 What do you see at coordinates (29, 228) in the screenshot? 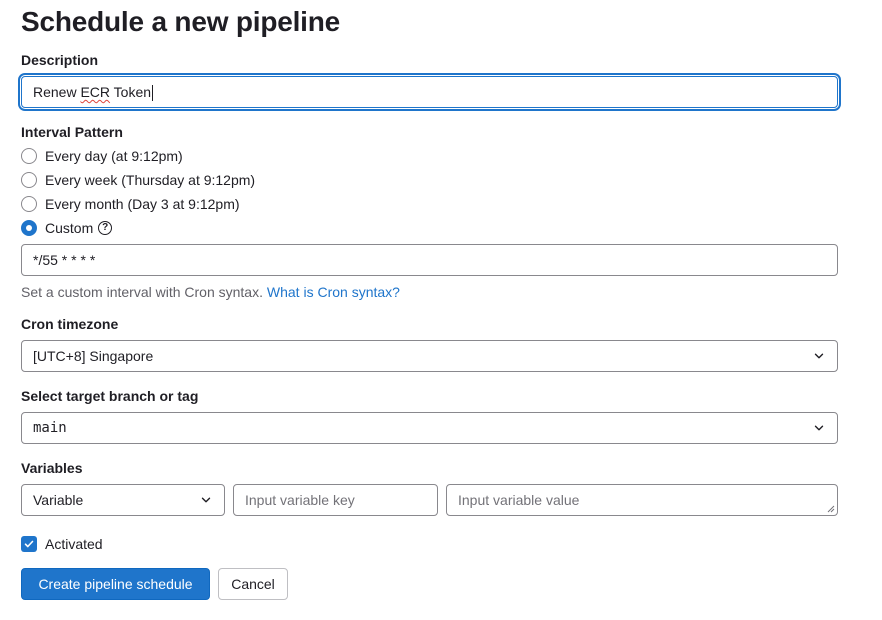
I see `radio-custom` at bounding box center [29, 228].